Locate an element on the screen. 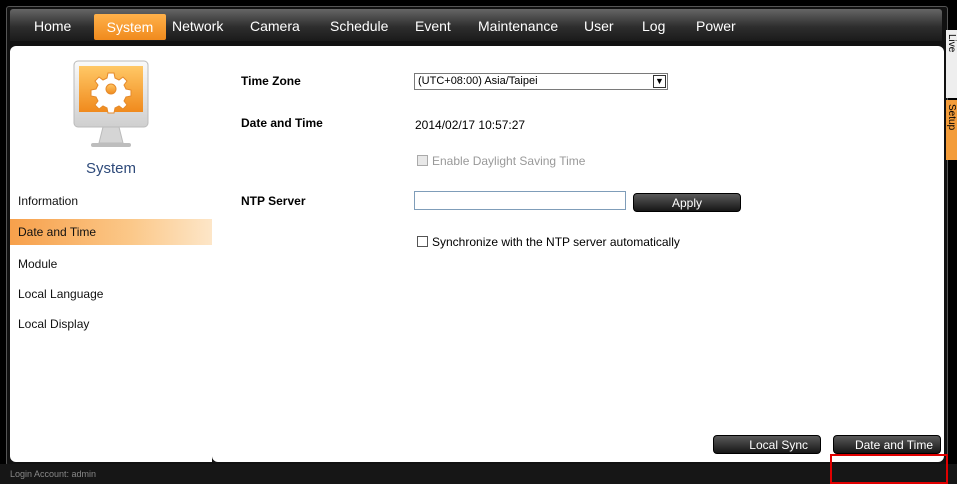 The height and width of the screenshot is (484, 957). sidebar-item-local-language: Local Language is located at coordinates (111, 294).